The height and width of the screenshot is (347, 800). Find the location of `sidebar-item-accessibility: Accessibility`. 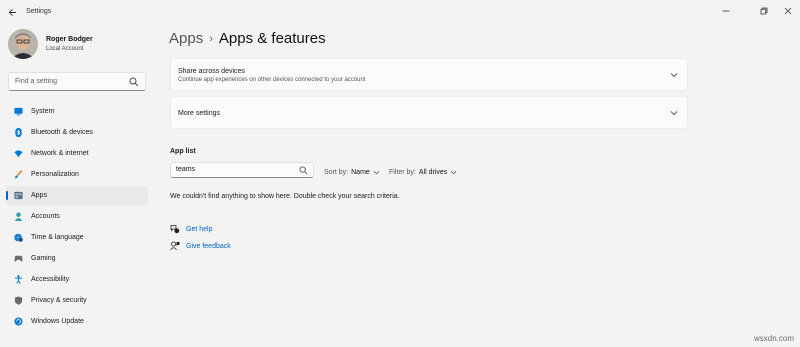

sidebar-item-accessibility: Accessibility is located at coordinates (77, 279).